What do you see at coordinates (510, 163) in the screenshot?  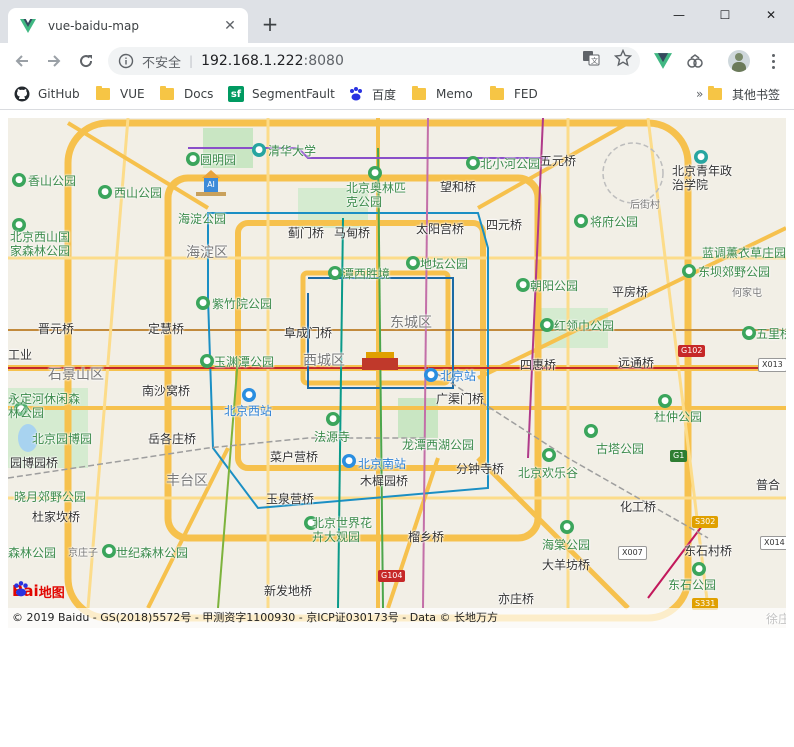 I see `place-label: 北小河公园` at bounding box center [510, 163].